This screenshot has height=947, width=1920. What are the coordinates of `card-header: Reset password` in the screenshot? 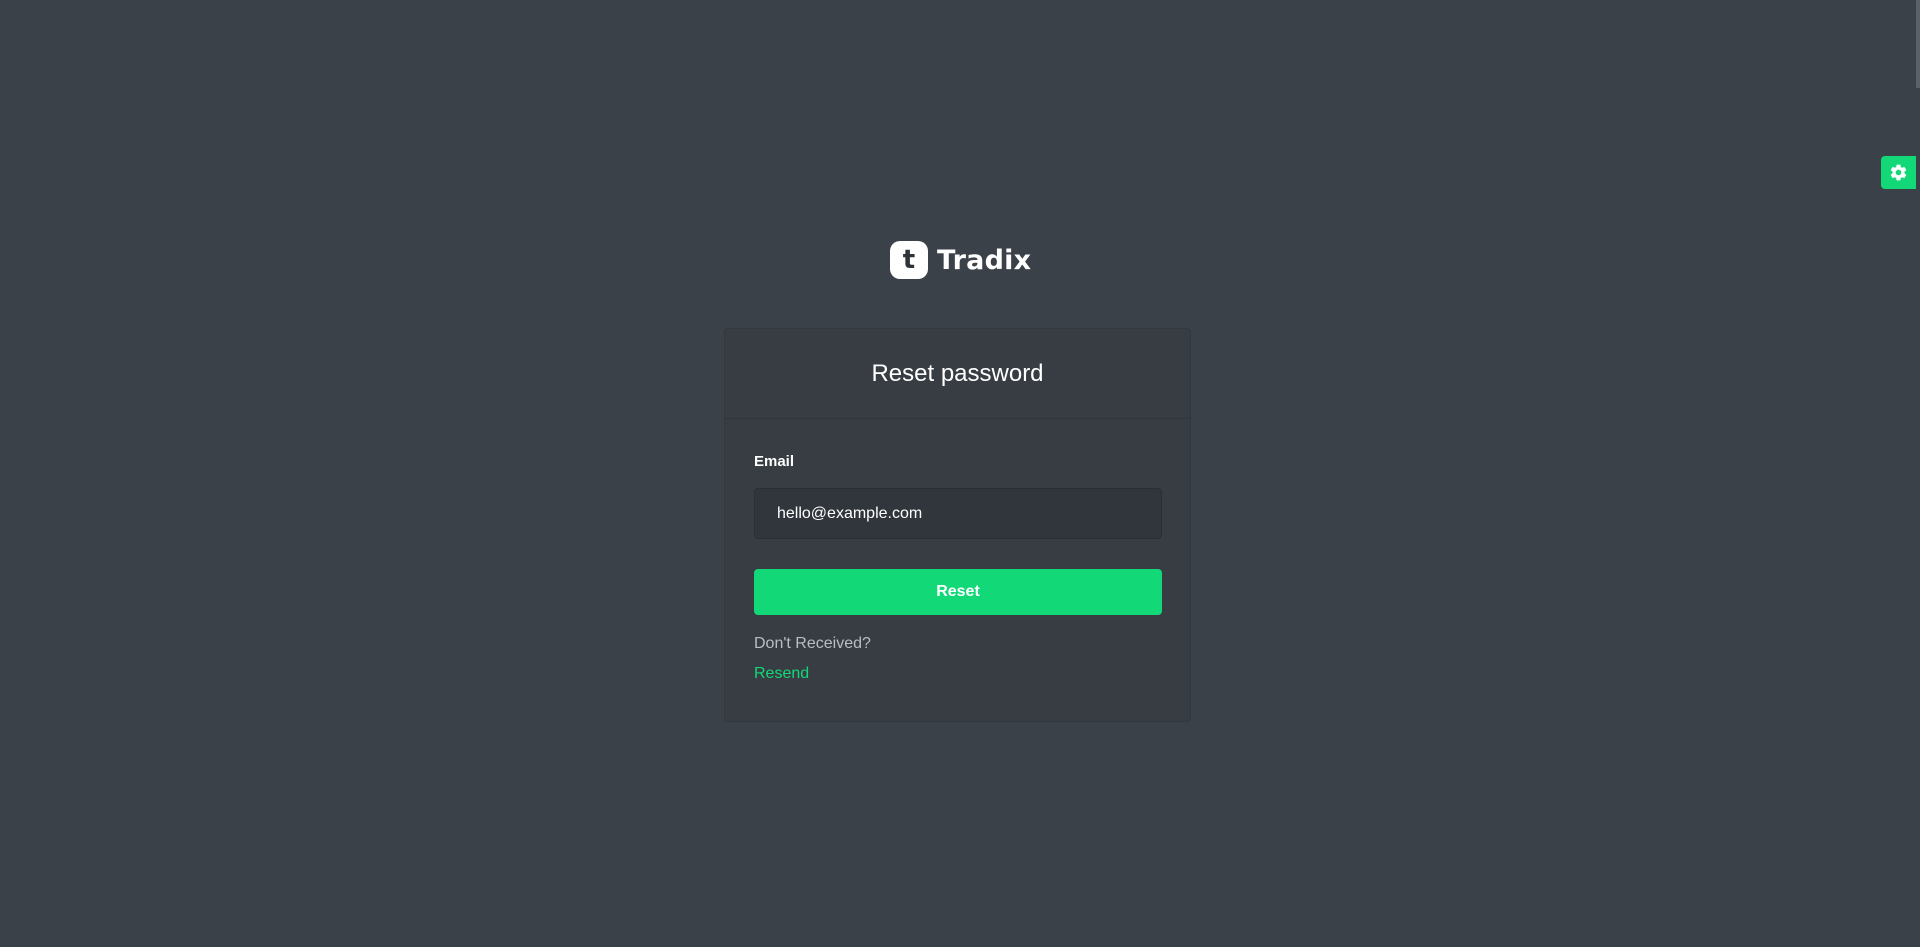 It's located at (957, 374).